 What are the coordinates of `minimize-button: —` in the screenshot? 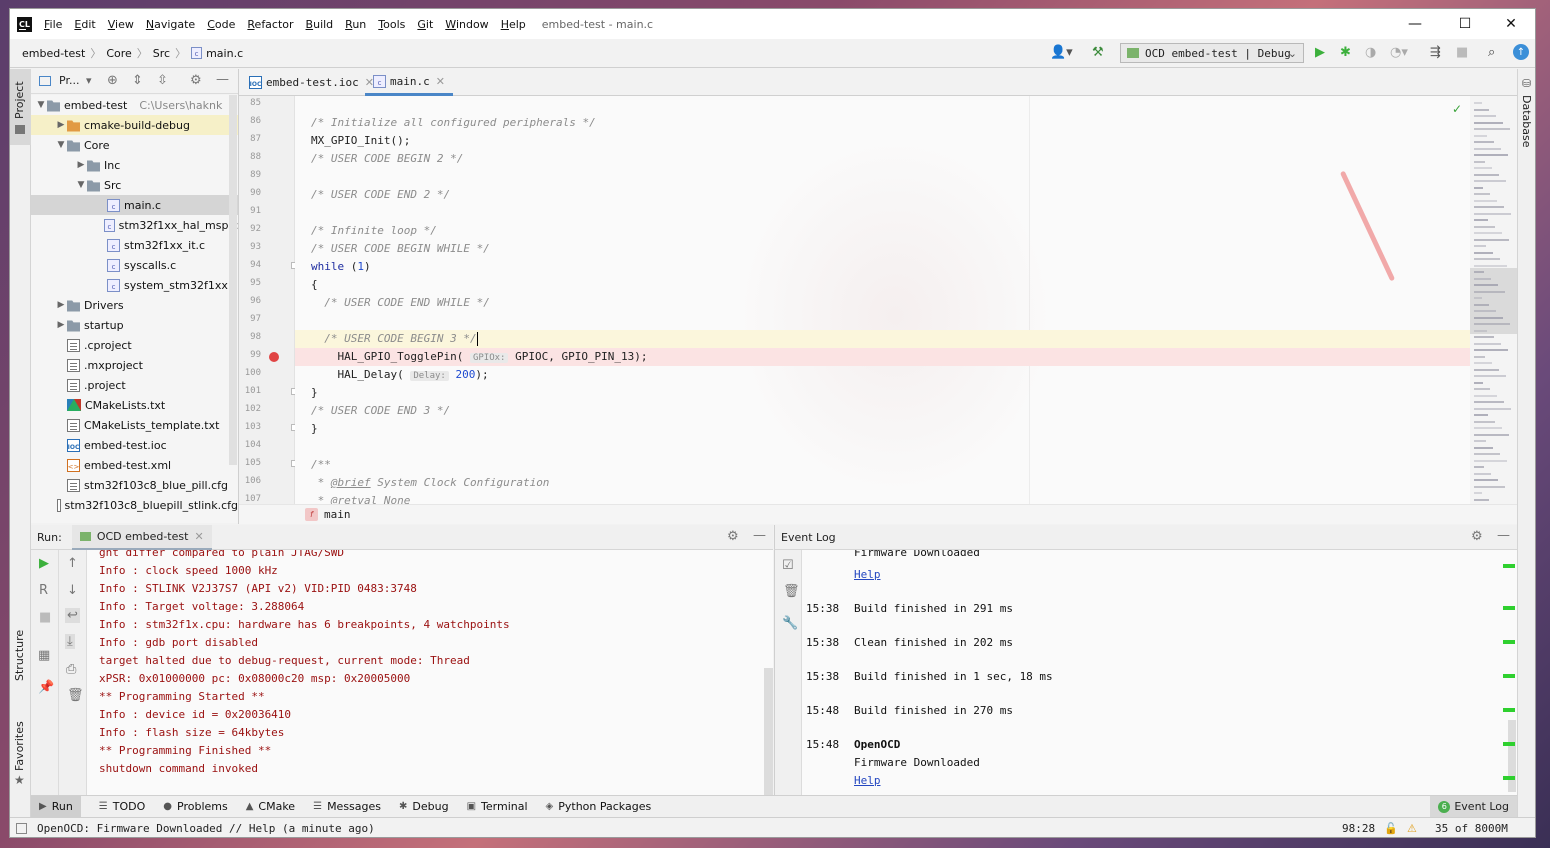 It's located at (1415, 24).